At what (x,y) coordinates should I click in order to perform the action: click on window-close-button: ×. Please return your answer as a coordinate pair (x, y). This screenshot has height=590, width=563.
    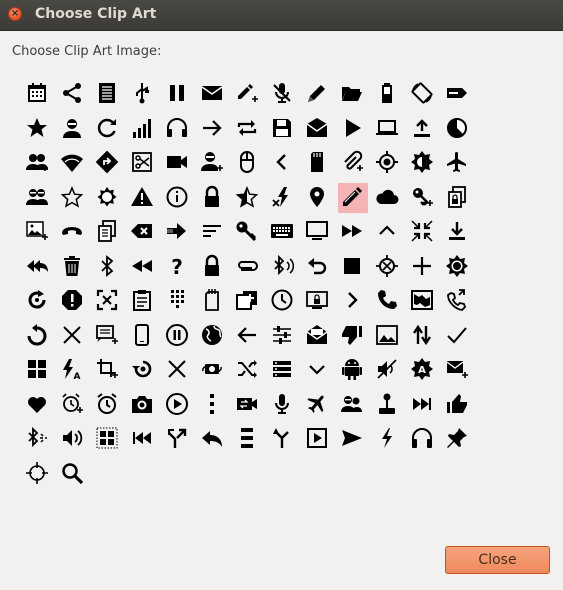
    Looking at the image, I should click on (15, 14).